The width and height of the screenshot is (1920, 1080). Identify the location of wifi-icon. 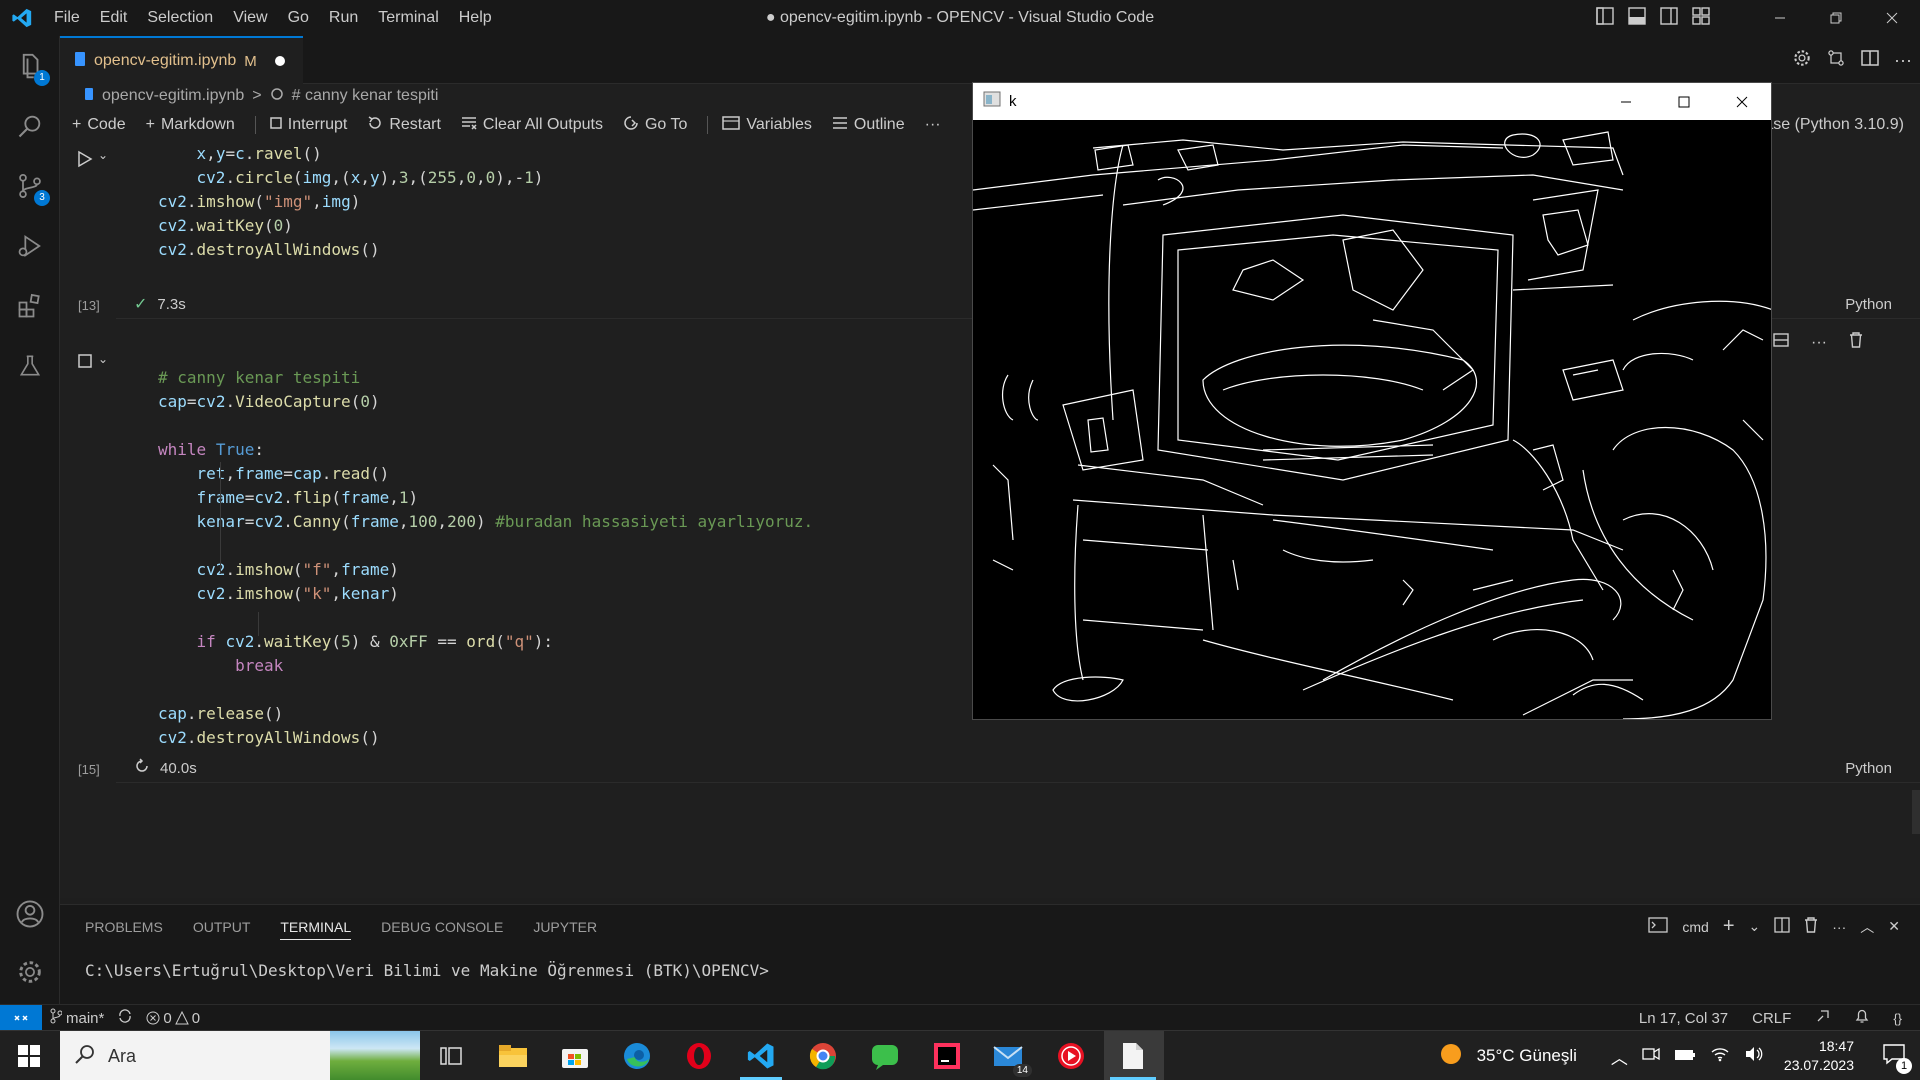
(1720, 1056).